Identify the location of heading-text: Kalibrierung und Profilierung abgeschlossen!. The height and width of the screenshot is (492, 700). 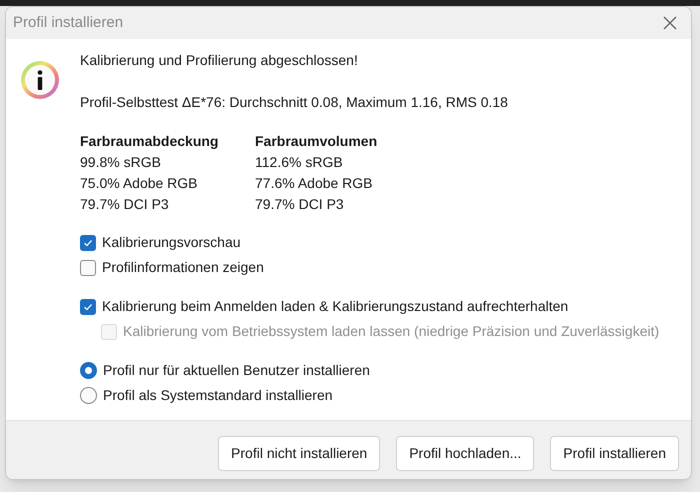
(219, 60).